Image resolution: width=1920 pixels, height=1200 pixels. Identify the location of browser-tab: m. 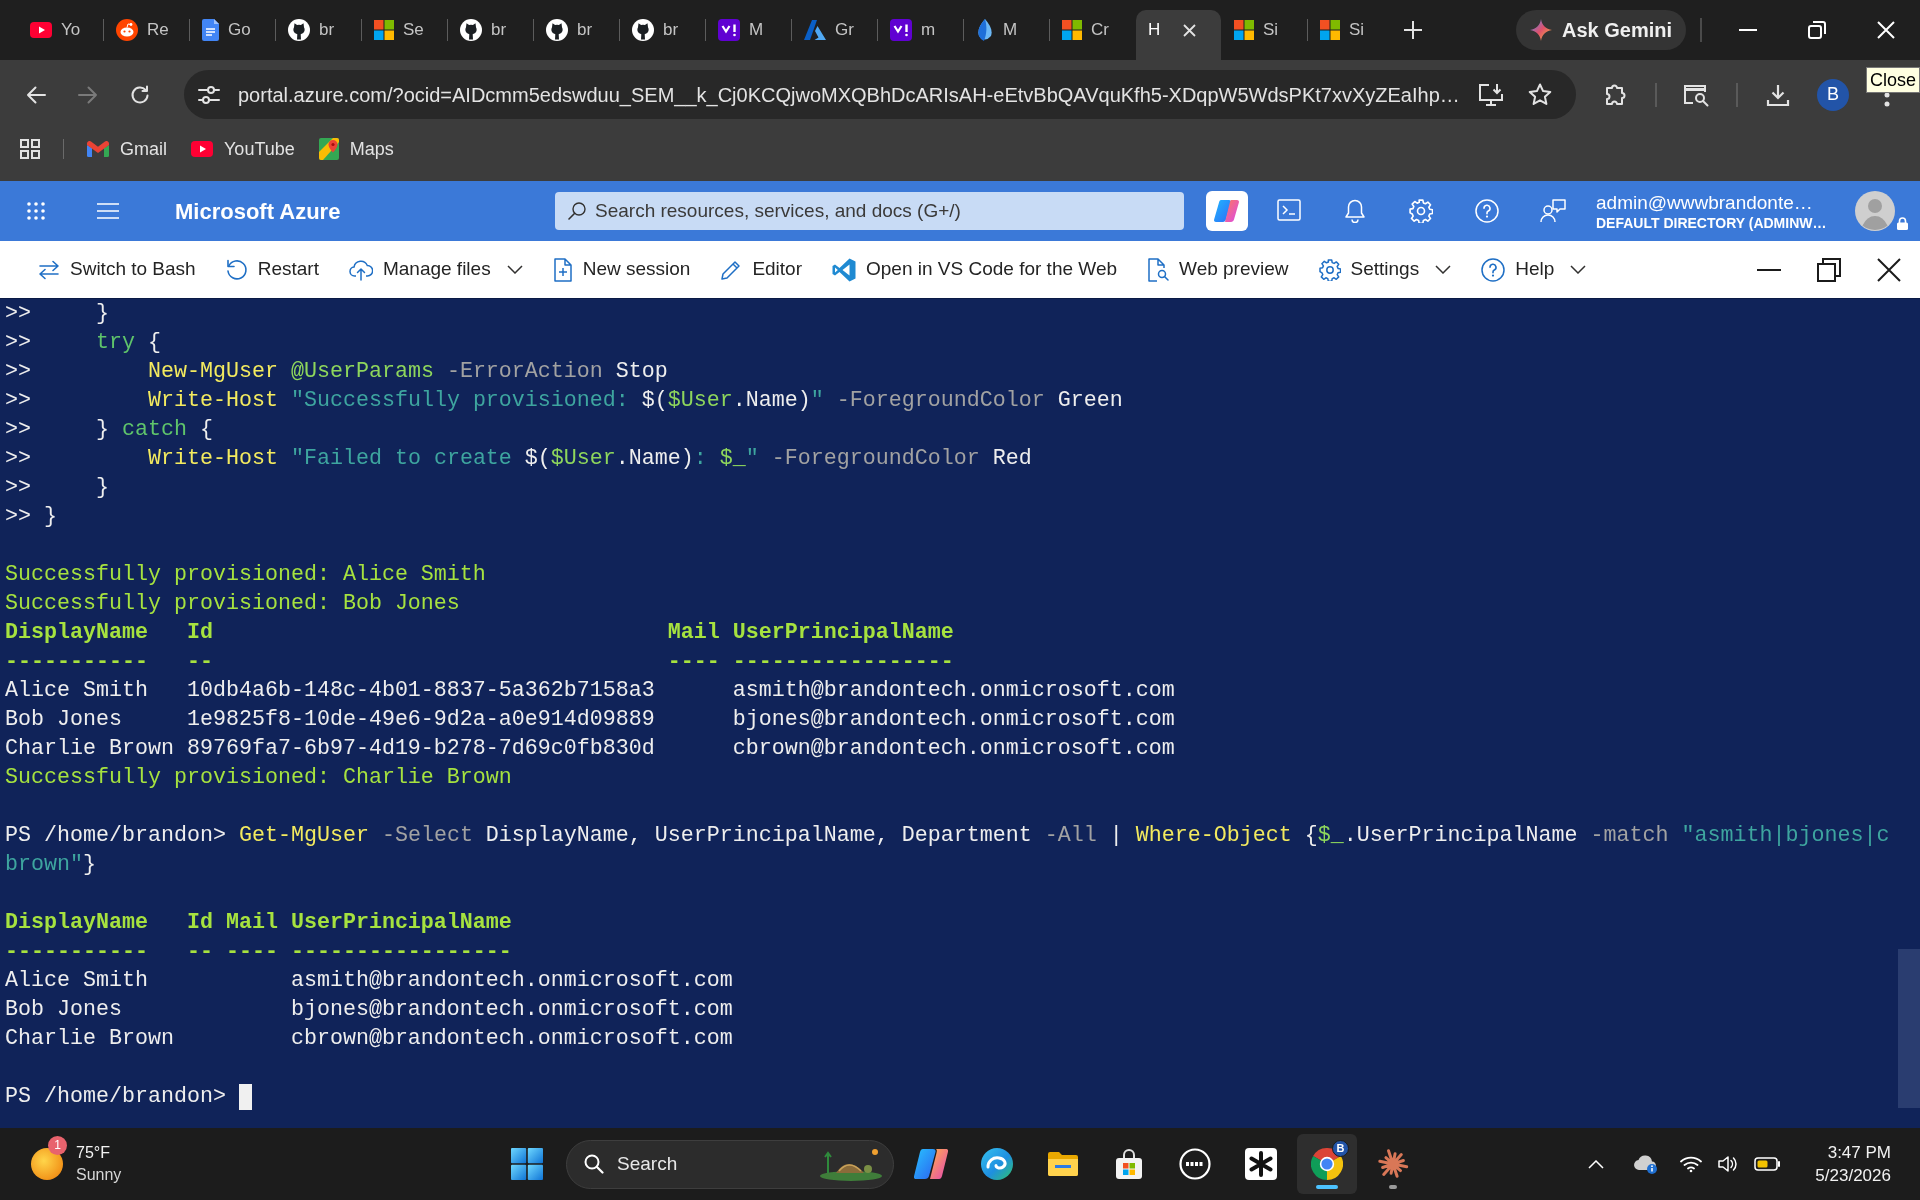
(920, 30).